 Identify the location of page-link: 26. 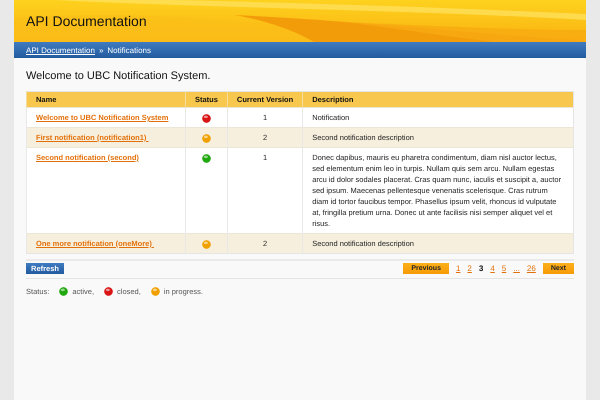
(531, 268).